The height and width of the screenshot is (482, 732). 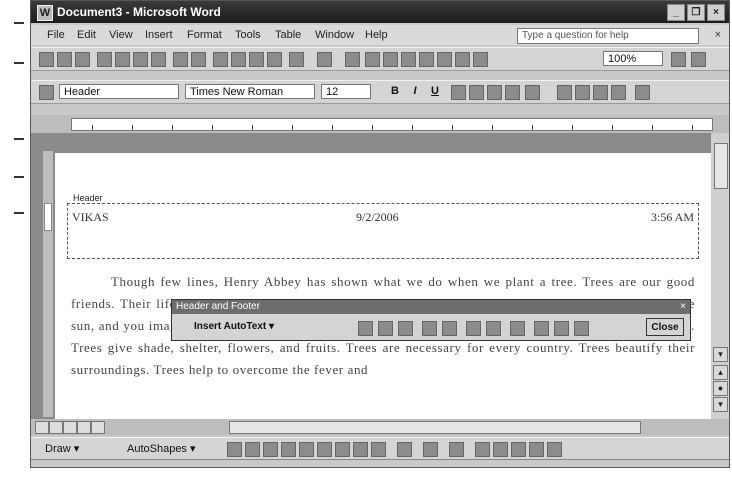 I want to click on restore-icon: ❐, so click(x=696, y=12).